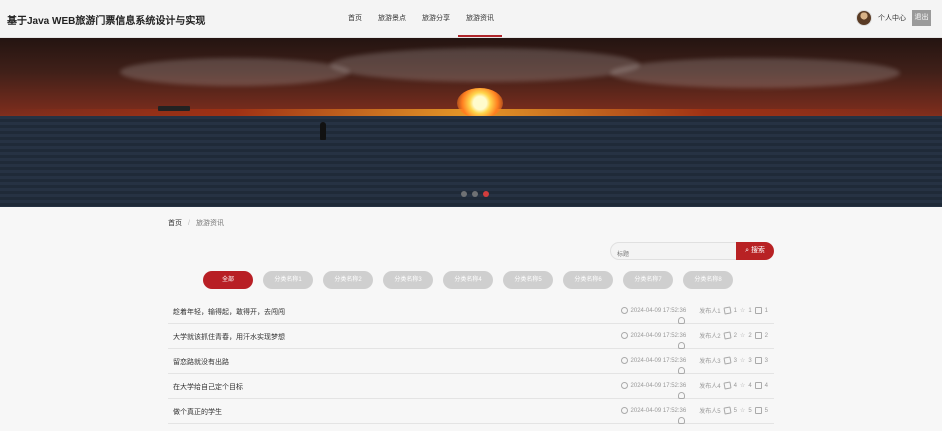 Image resolution: width=942 pixels, height=431 pixels. Describe the element at coordinates (106, 21) in the screenshot. I see `site-title: 基于Java WEB旅游门票信息系统设计与实现` at that location.